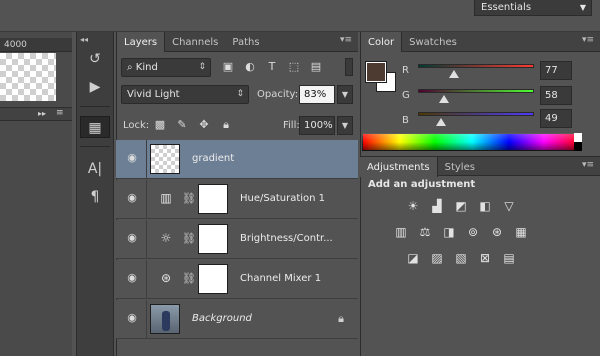 This screenshot has height=356, width=600. I want to click on filter-toggle, so click(349, 67).